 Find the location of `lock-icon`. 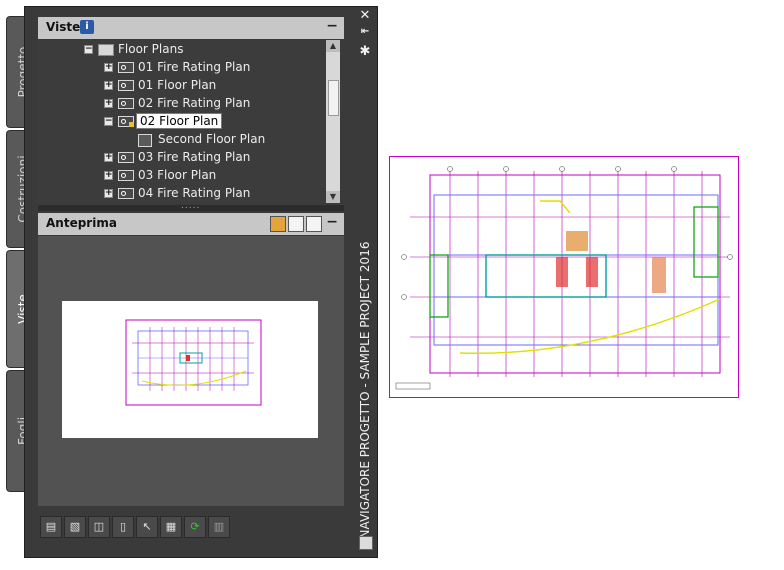

lock-icon is located at coordinates (131, 124).